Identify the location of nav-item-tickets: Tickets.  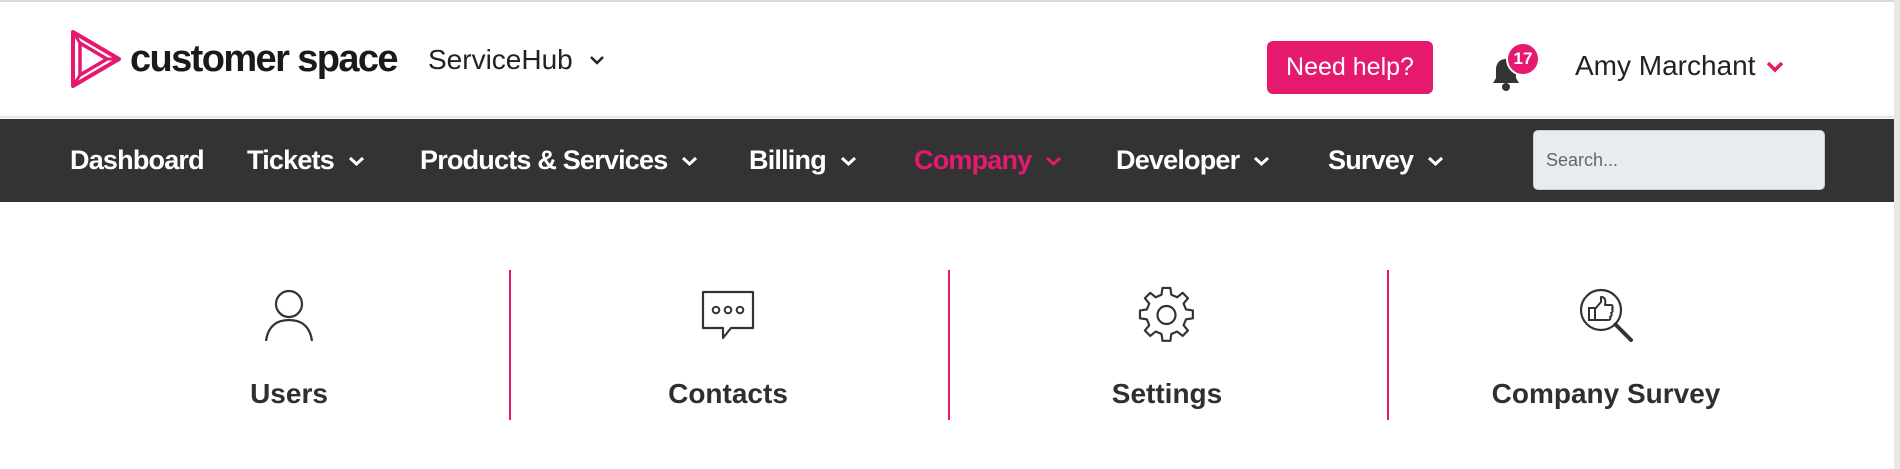
(306, 160).